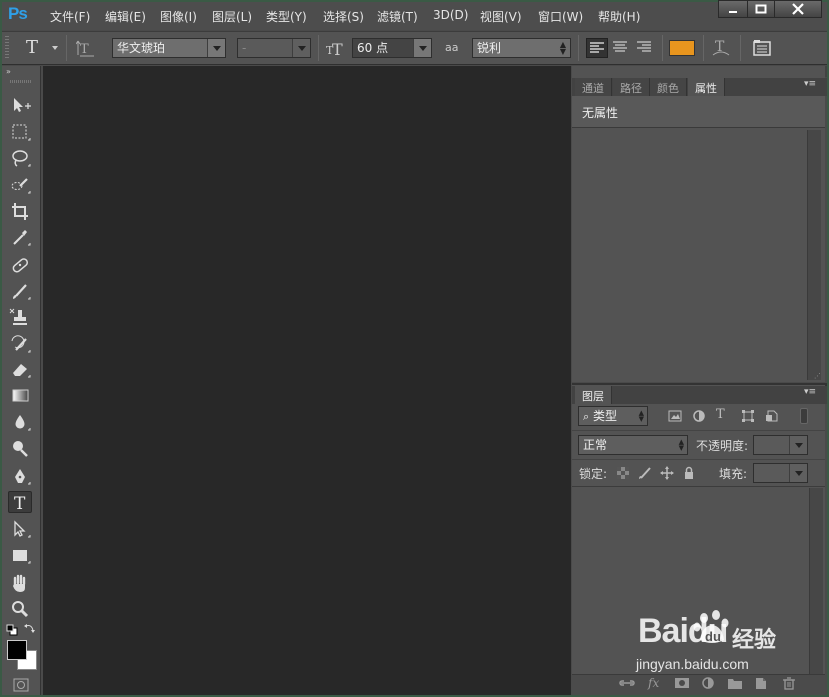 The height and width of the screenshot is (697, 829). I want to click on rectangle-tool, so click(20, 555).